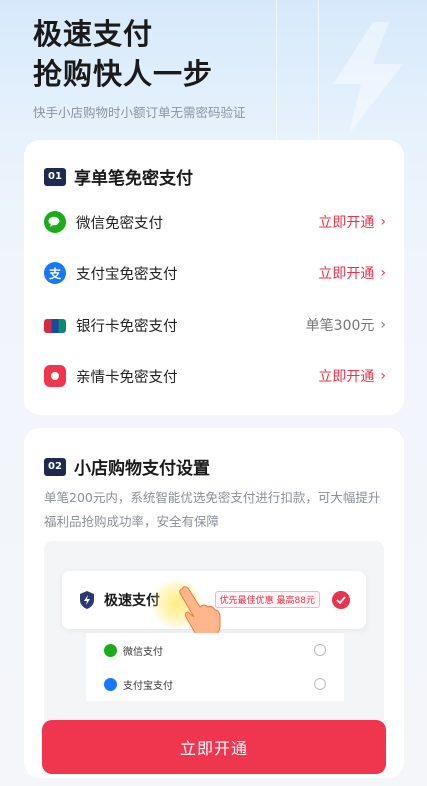 The width and height of the screenshot is (427, 786). Describe the element at coordinates (276, 70) in the screenshot. I see `decor-line` at that location.